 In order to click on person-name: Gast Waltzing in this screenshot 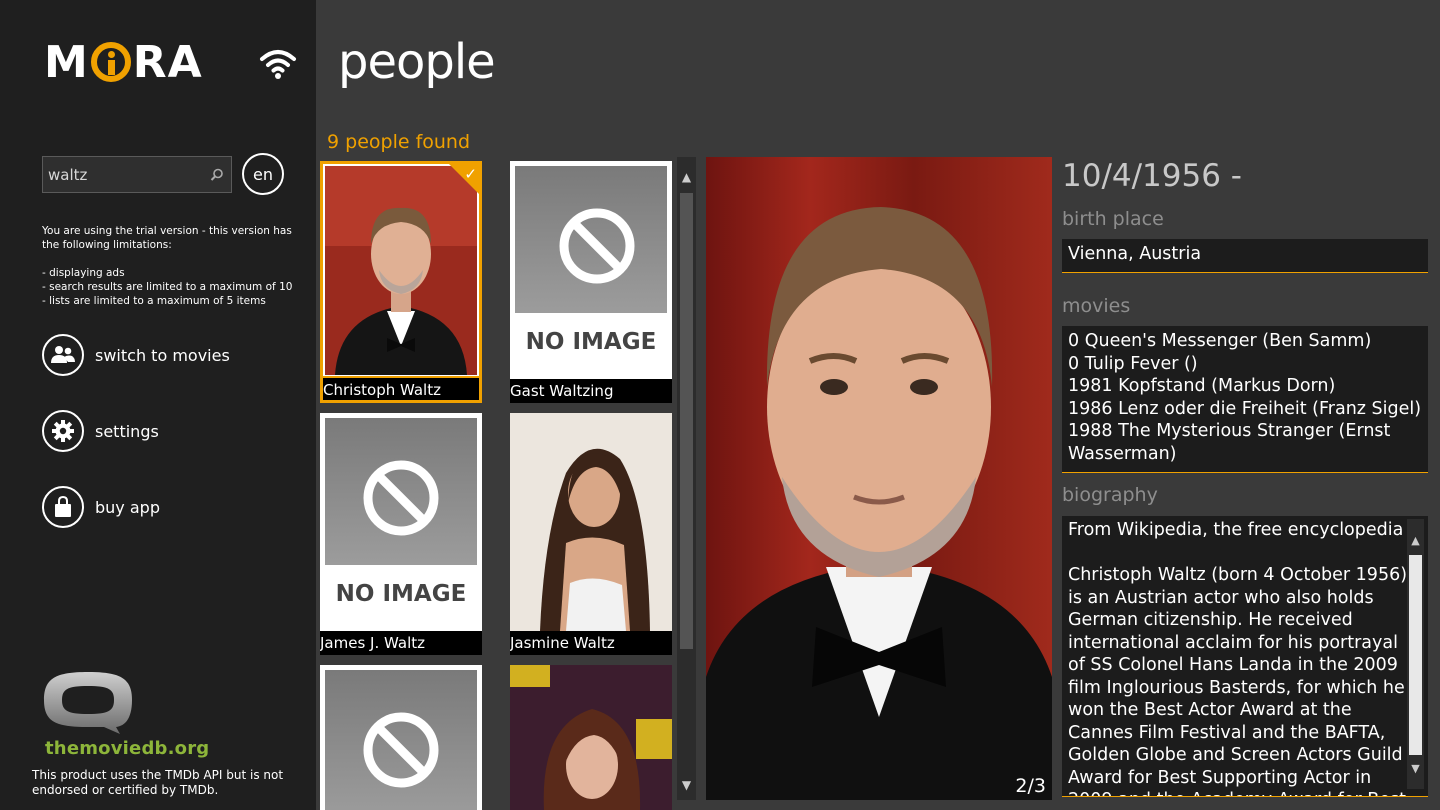, I will do `click(591, 391)`.